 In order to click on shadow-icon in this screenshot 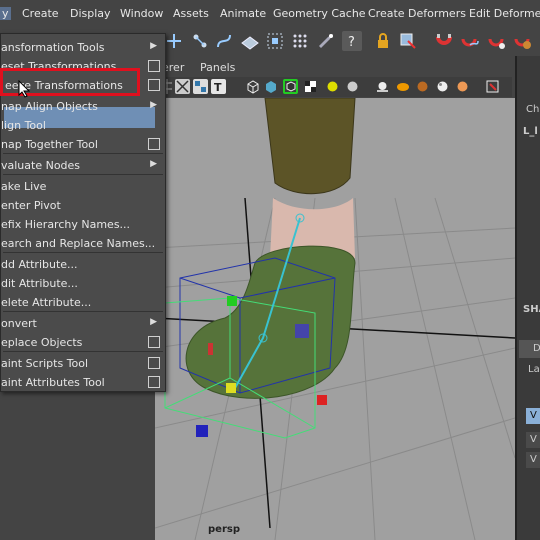, I will do `click(382, 86)`.